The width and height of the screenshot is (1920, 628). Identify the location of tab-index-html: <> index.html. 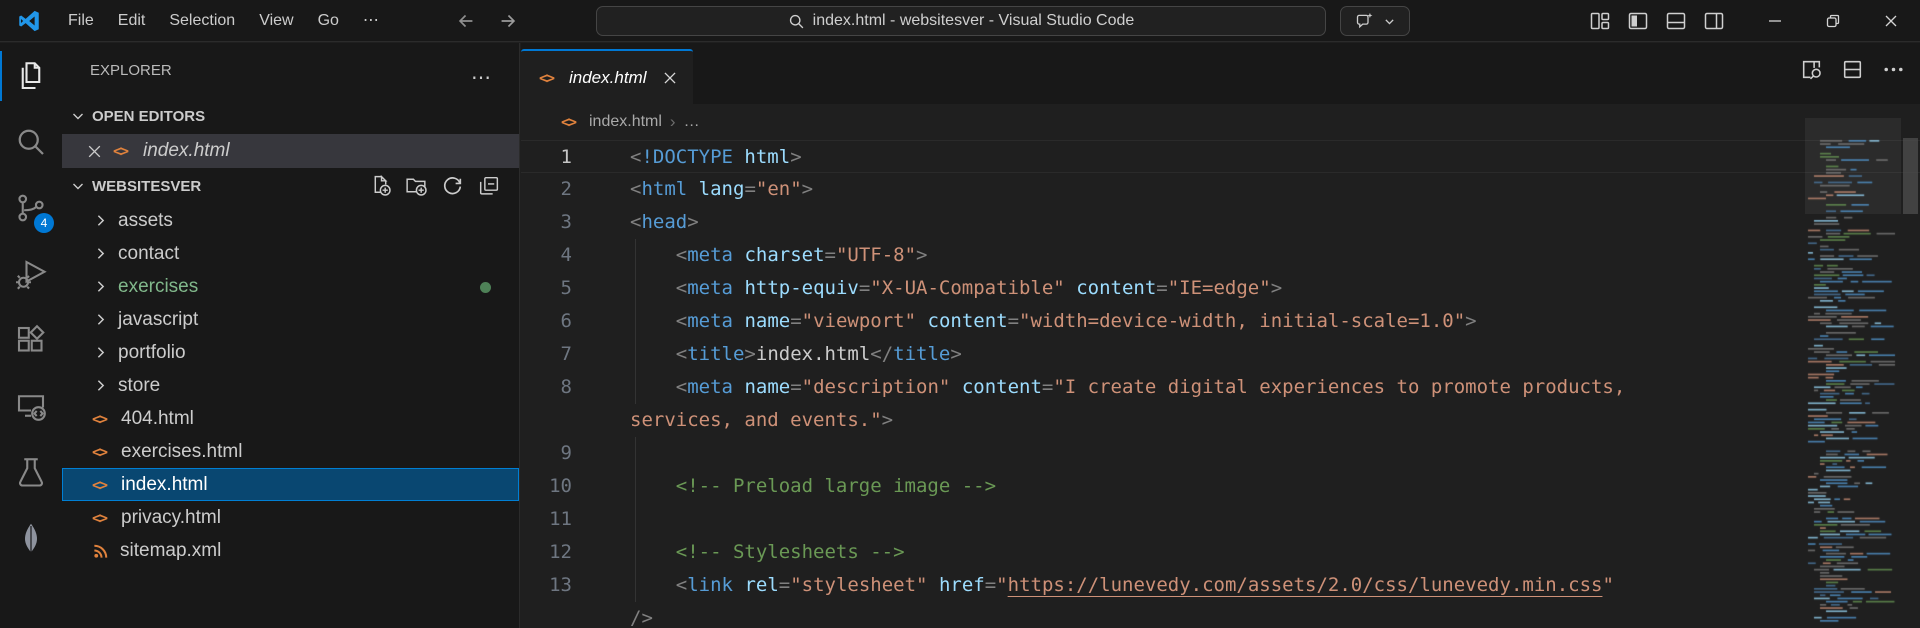
(607, 76).